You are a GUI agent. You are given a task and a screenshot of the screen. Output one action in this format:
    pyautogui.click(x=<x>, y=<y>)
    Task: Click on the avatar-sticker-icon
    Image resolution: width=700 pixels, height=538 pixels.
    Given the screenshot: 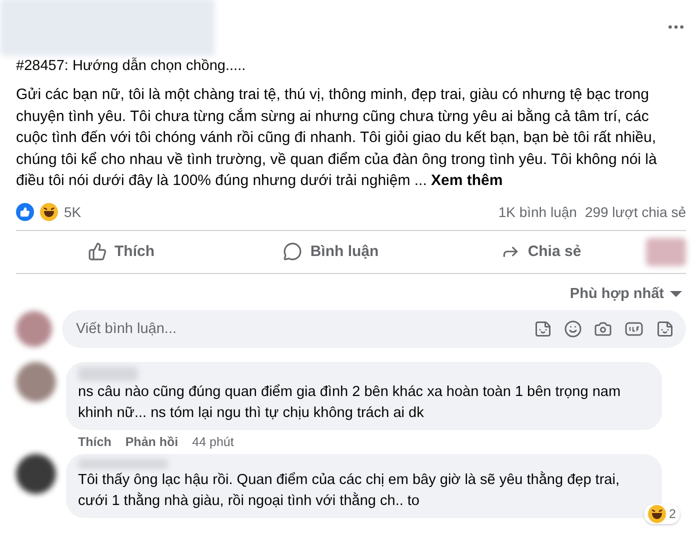 What is the action you would take?
    pyautogui.click(x=543, y=329)
    